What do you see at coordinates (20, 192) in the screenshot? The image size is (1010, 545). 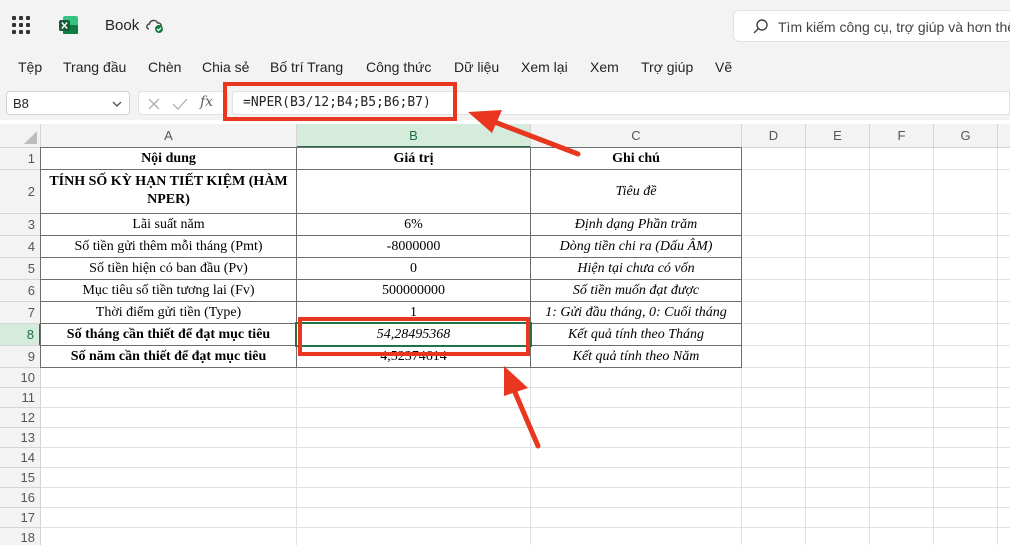 I see `row-header-2: 2` at bounding box center [20, 192].